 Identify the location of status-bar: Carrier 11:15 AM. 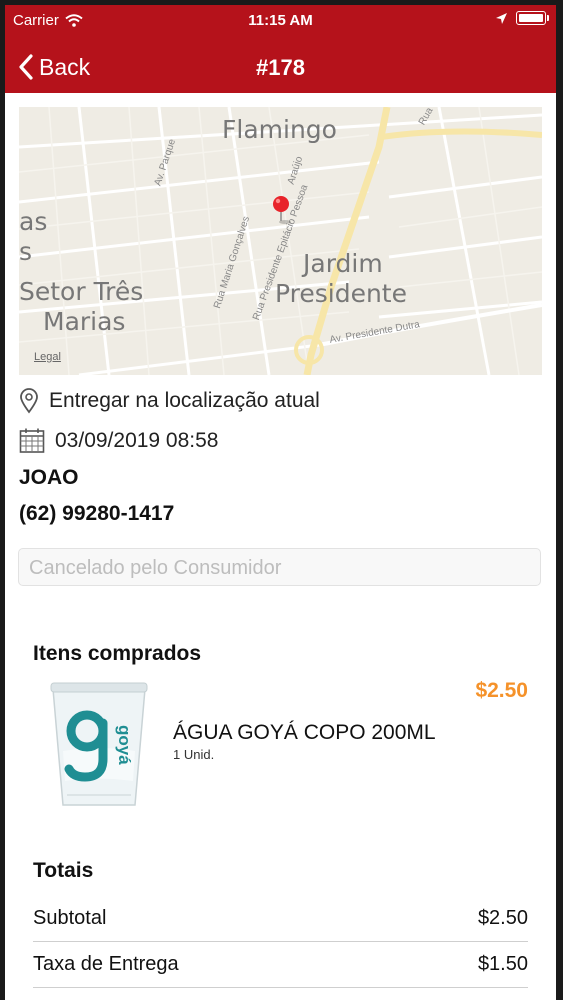
(280, 20).